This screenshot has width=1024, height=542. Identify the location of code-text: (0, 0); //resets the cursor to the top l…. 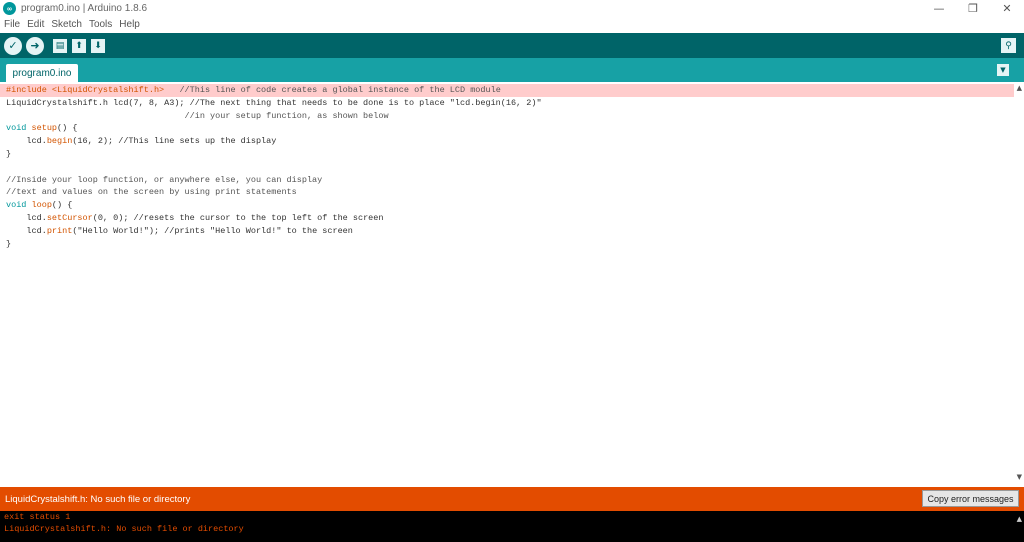
(238, 217).